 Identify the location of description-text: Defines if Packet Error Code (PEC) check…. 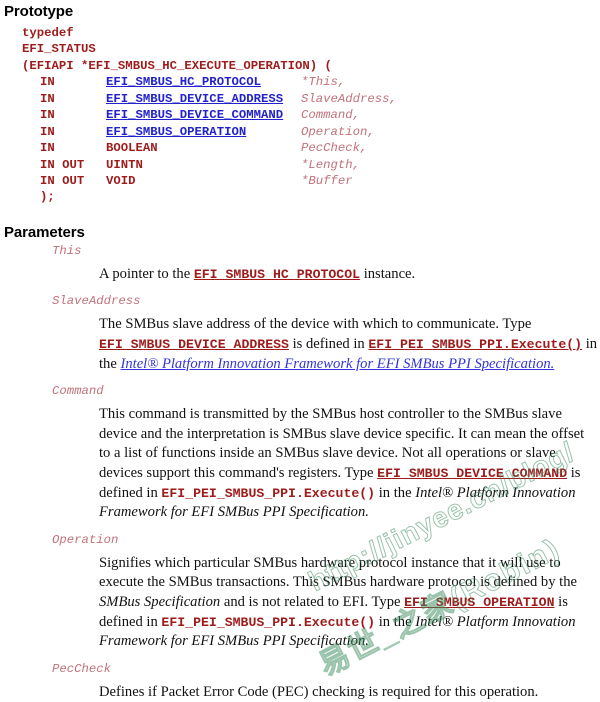
(319, 691).